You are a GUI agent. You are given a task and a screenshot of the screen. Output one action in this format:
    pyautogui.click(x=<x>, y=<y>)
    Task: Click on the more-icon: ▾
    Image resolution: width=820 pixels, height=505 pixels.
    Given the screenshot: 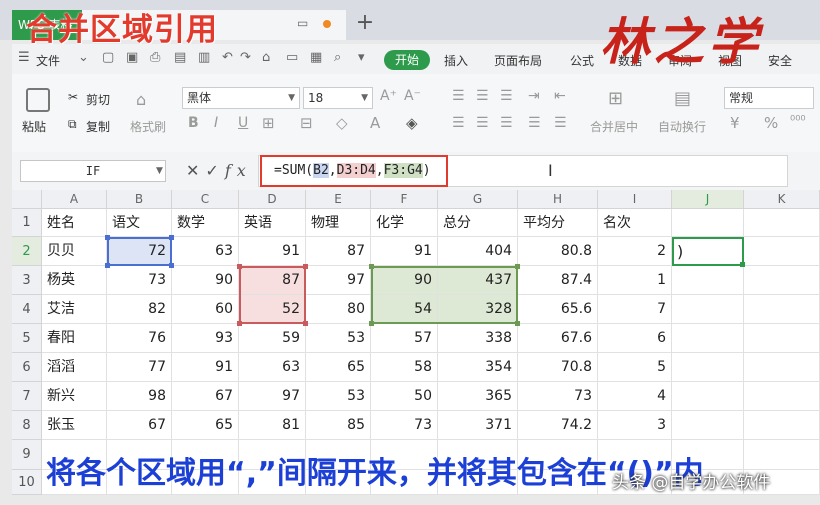 What is the action you would take?
    pyautogui.click(x=361, y=57)
    